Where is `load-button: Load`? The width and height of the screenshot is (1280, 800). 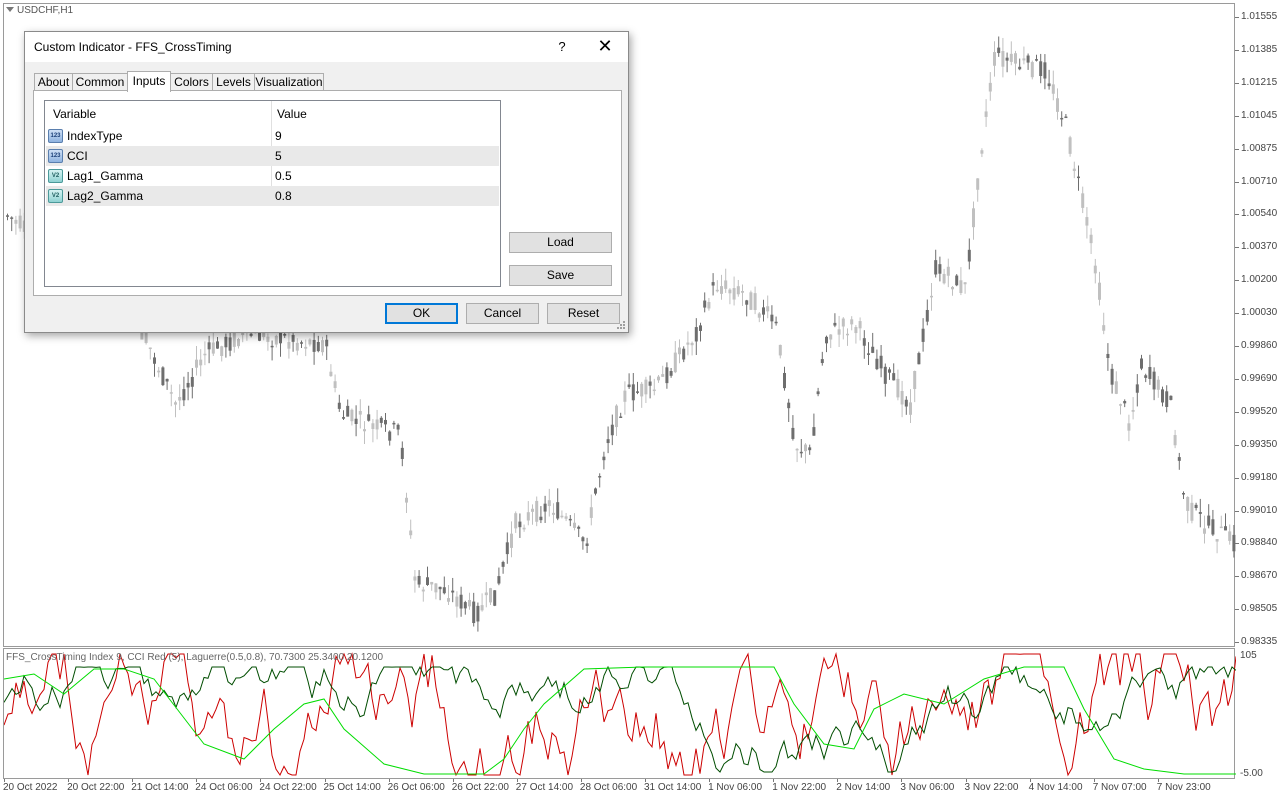 load-button: Load is located at coordinates (560, 242).